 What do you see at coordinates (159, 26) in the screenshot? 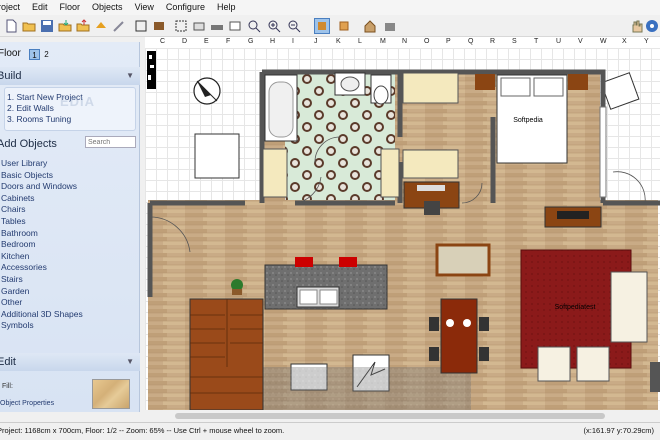
I see `room-icon` at bounding box center [159, 26].